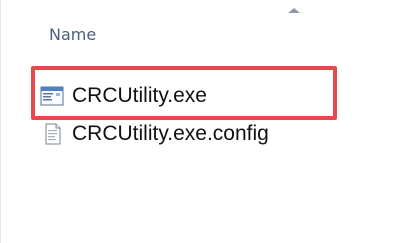 This screenshot has width=412, height=243. Describe the element at coordinates (0, 121) in the screenshot. I see `pane-divider` at that location.